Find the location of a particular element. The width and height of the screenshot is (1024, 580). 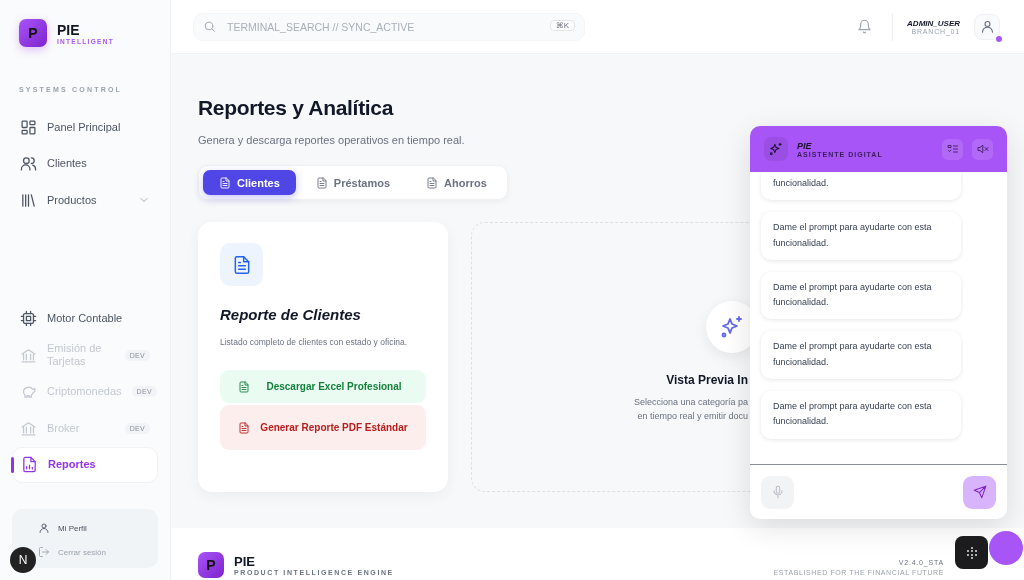

tab: Ahorros is located at coordinates (456, 182).